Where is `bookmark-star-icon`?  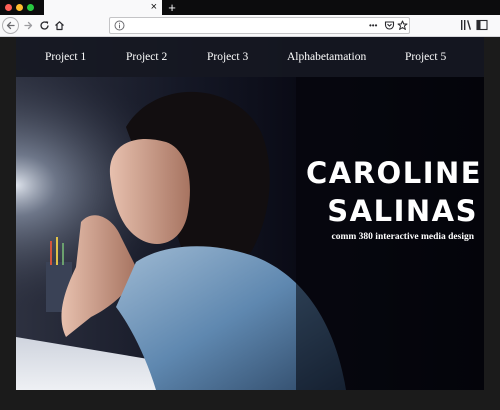
bookmark-star-icon is located at coordinates (402, 25).